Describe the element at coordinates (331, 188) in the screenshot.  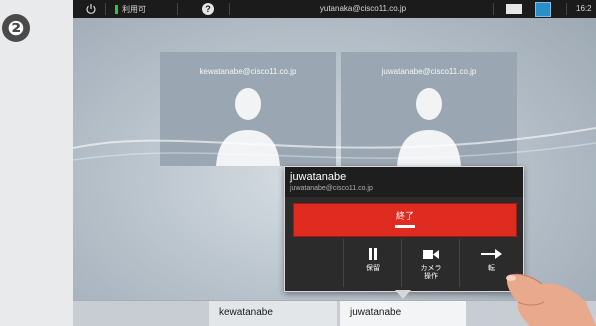
I see `caller-address: juwatanabe@cisco11.co.jp` at that location.